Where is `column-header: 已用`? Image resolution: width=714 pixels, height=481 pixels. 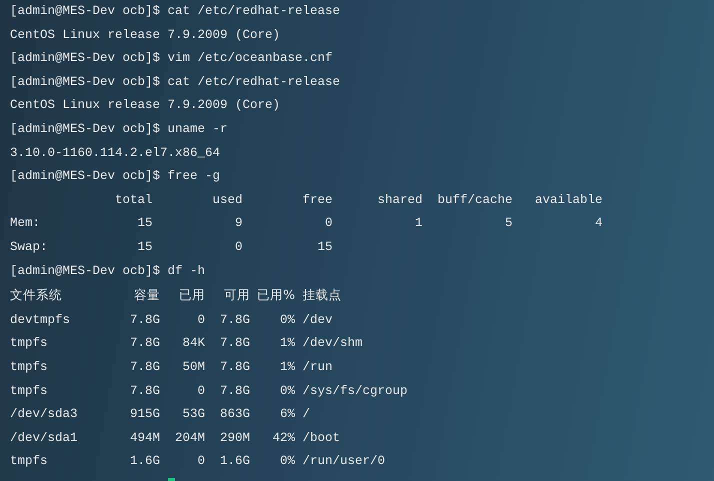
column-header: 已用 is located at coordinates (192, 294).